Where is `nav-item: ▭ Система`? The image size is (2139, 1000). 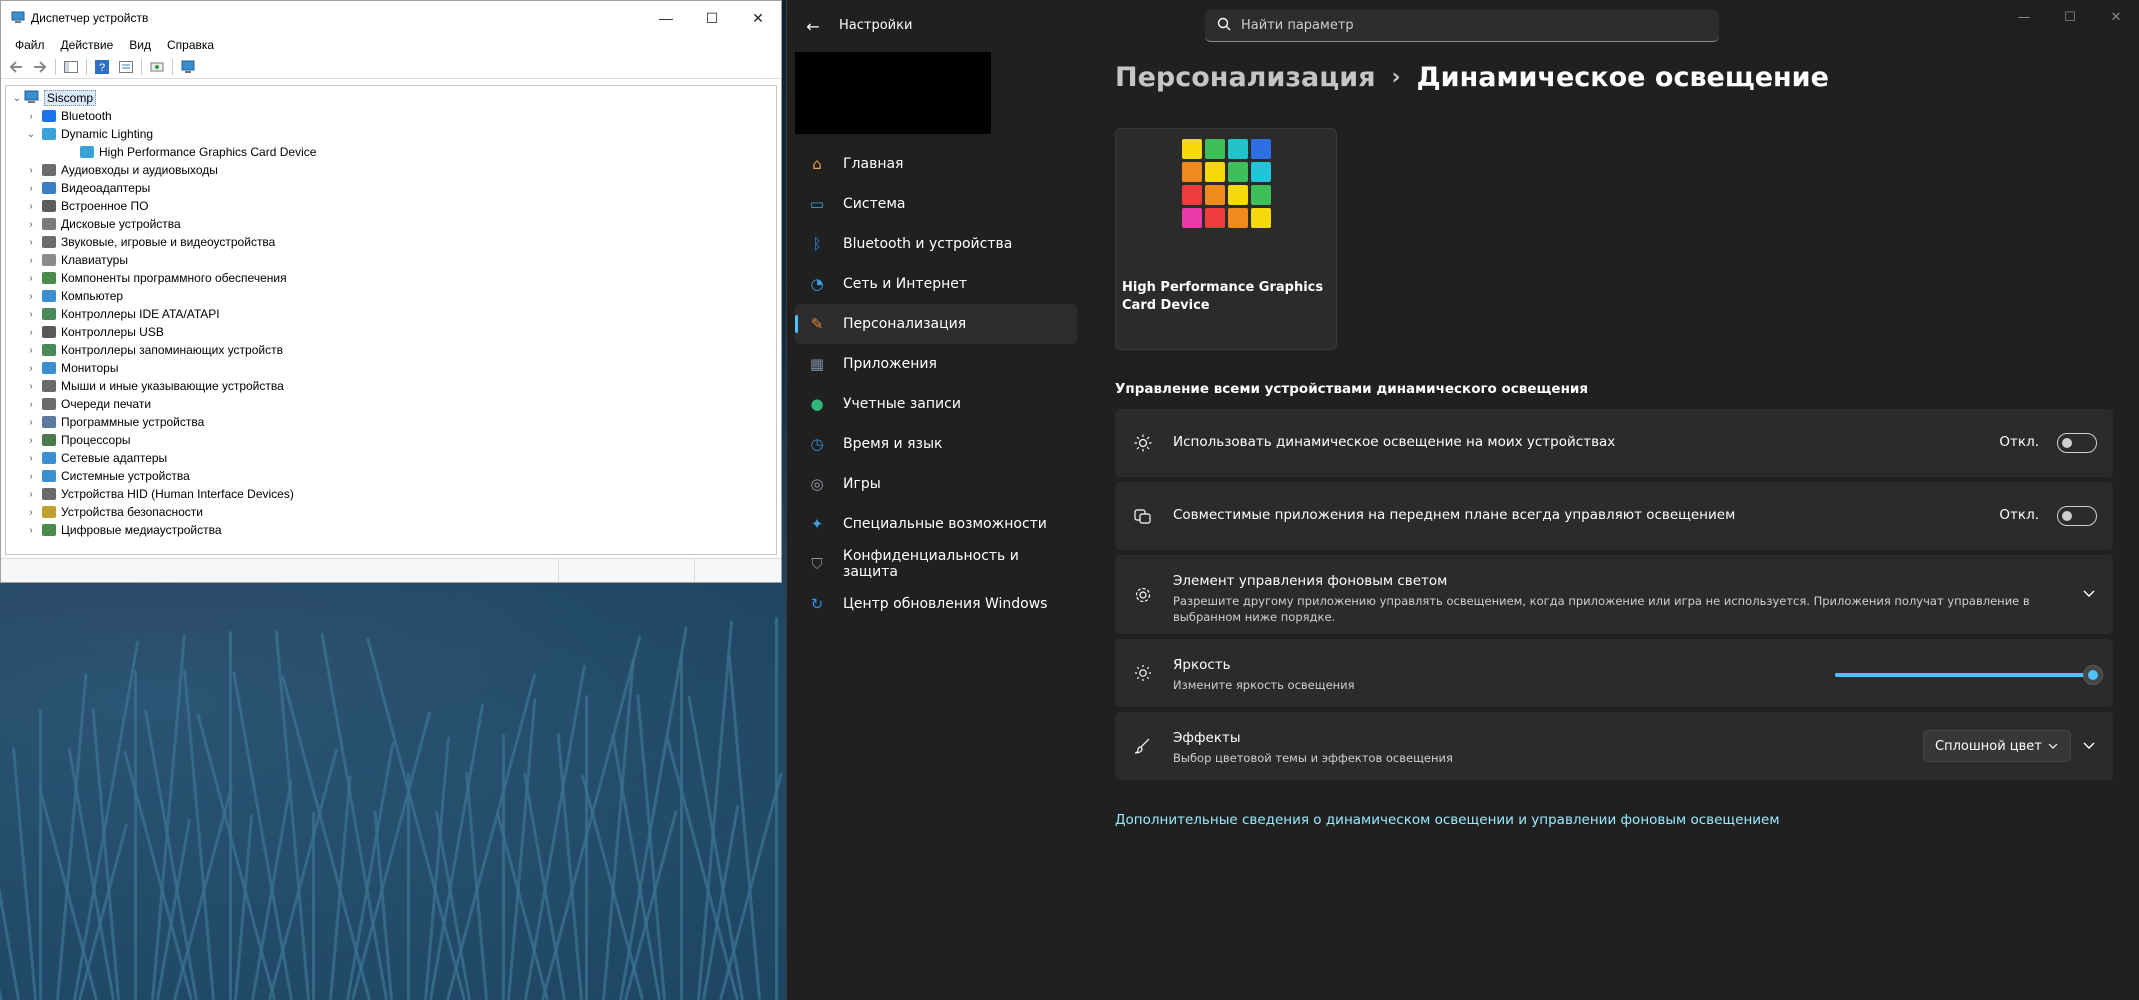 nav-item: ▭ Система is located at coordinates (936, 204).